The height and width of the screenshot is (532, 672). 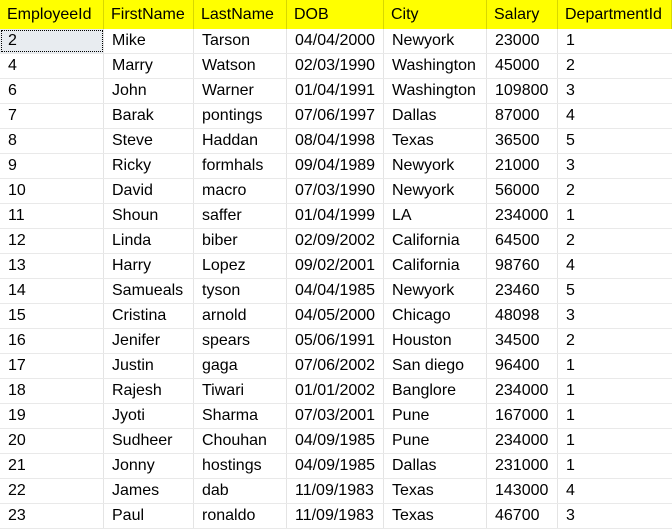 What do you see at coordinates (52, 116) in the screenshot?
I see `cell-employeeid: 7` at bounding box center [52, 116].